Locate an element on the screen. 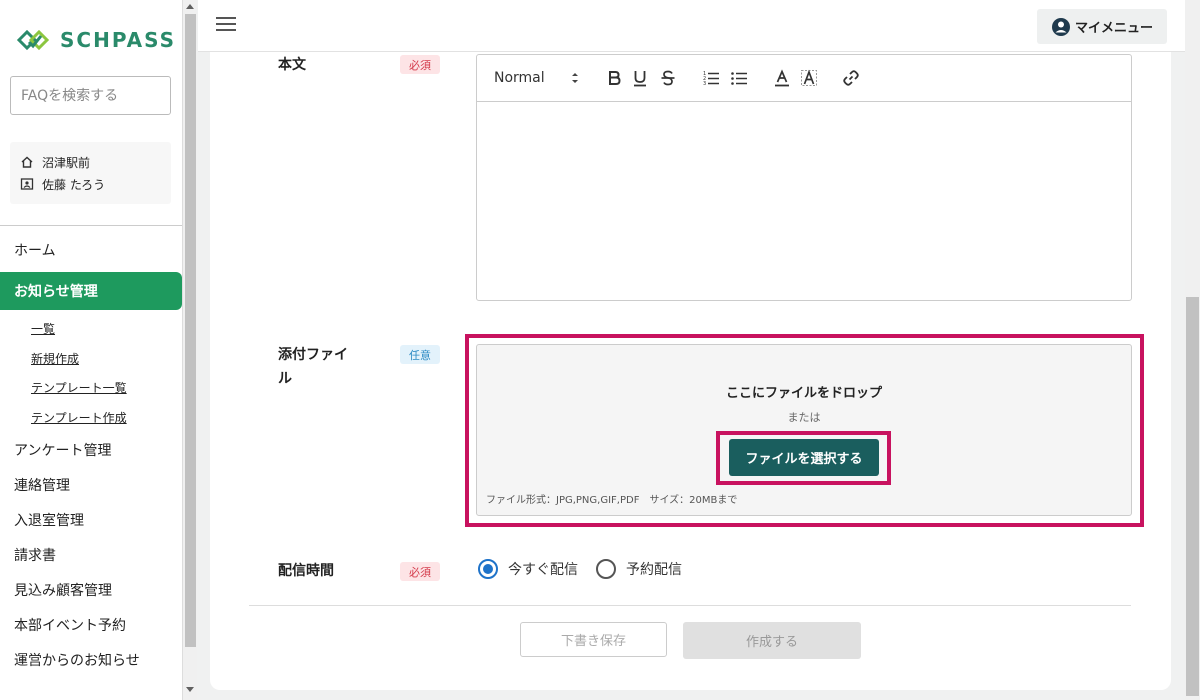 Image resolution: width=1200 pixels, height=700 pixels. logo: SCHPASS is located at coordinates (96, 40).